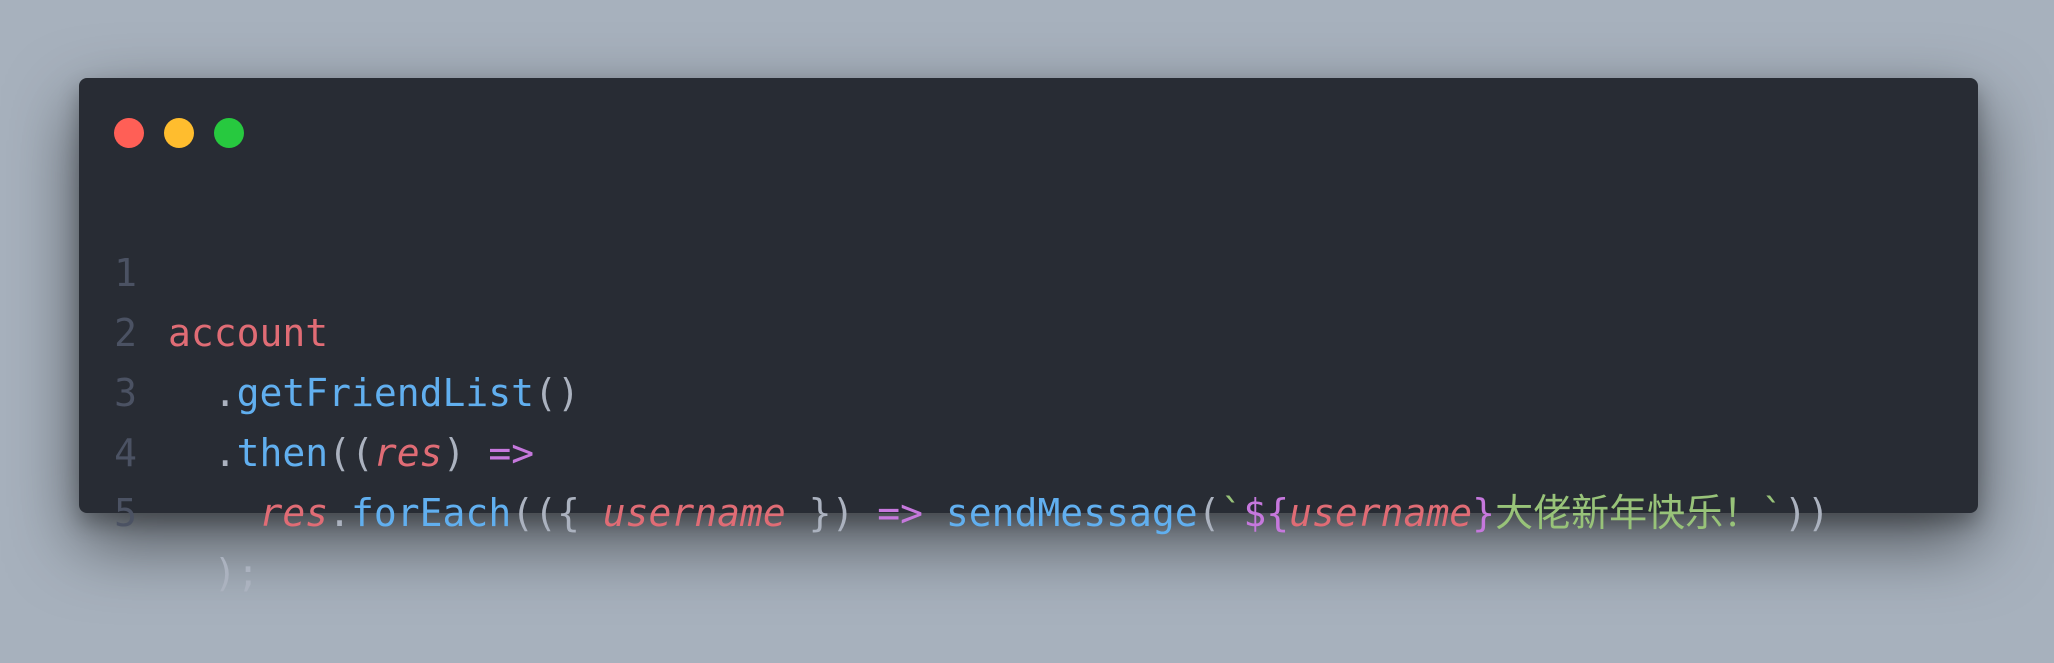 The width and height of the screenshot is (2054, 663). I want to click on code-token: );, so click(214, 573).